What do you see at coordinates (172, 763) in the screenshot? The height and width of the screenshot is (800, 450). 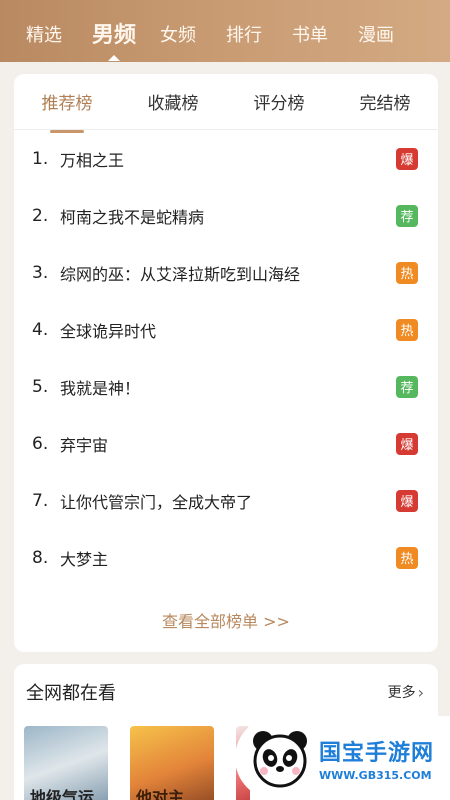 I see `book-cover: 他对主` at bounding box center [172, 763].